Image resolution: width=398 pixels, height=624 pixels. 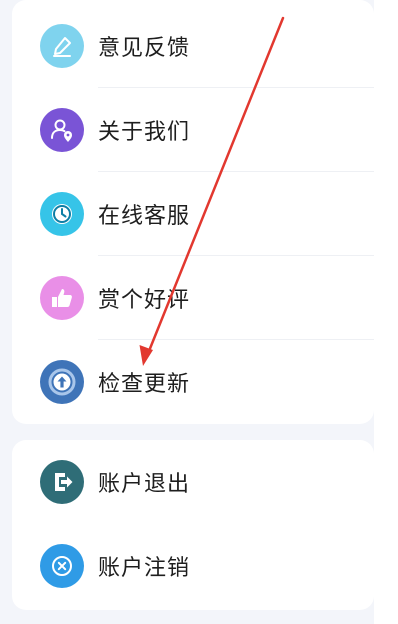 I want to click on user-location-icon, so click(x=62, y=130).